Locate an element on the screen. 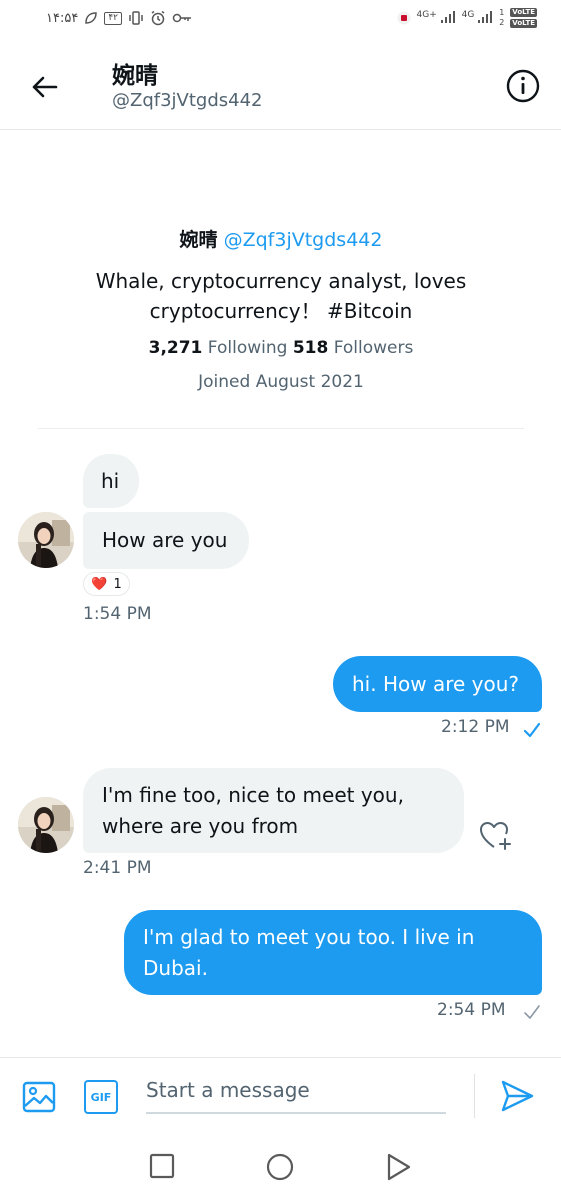 The image size is (561, 1200). status-right: 4G+ 4G 1 2 VoLTE VoLTE is located at coordinates (467, 18).